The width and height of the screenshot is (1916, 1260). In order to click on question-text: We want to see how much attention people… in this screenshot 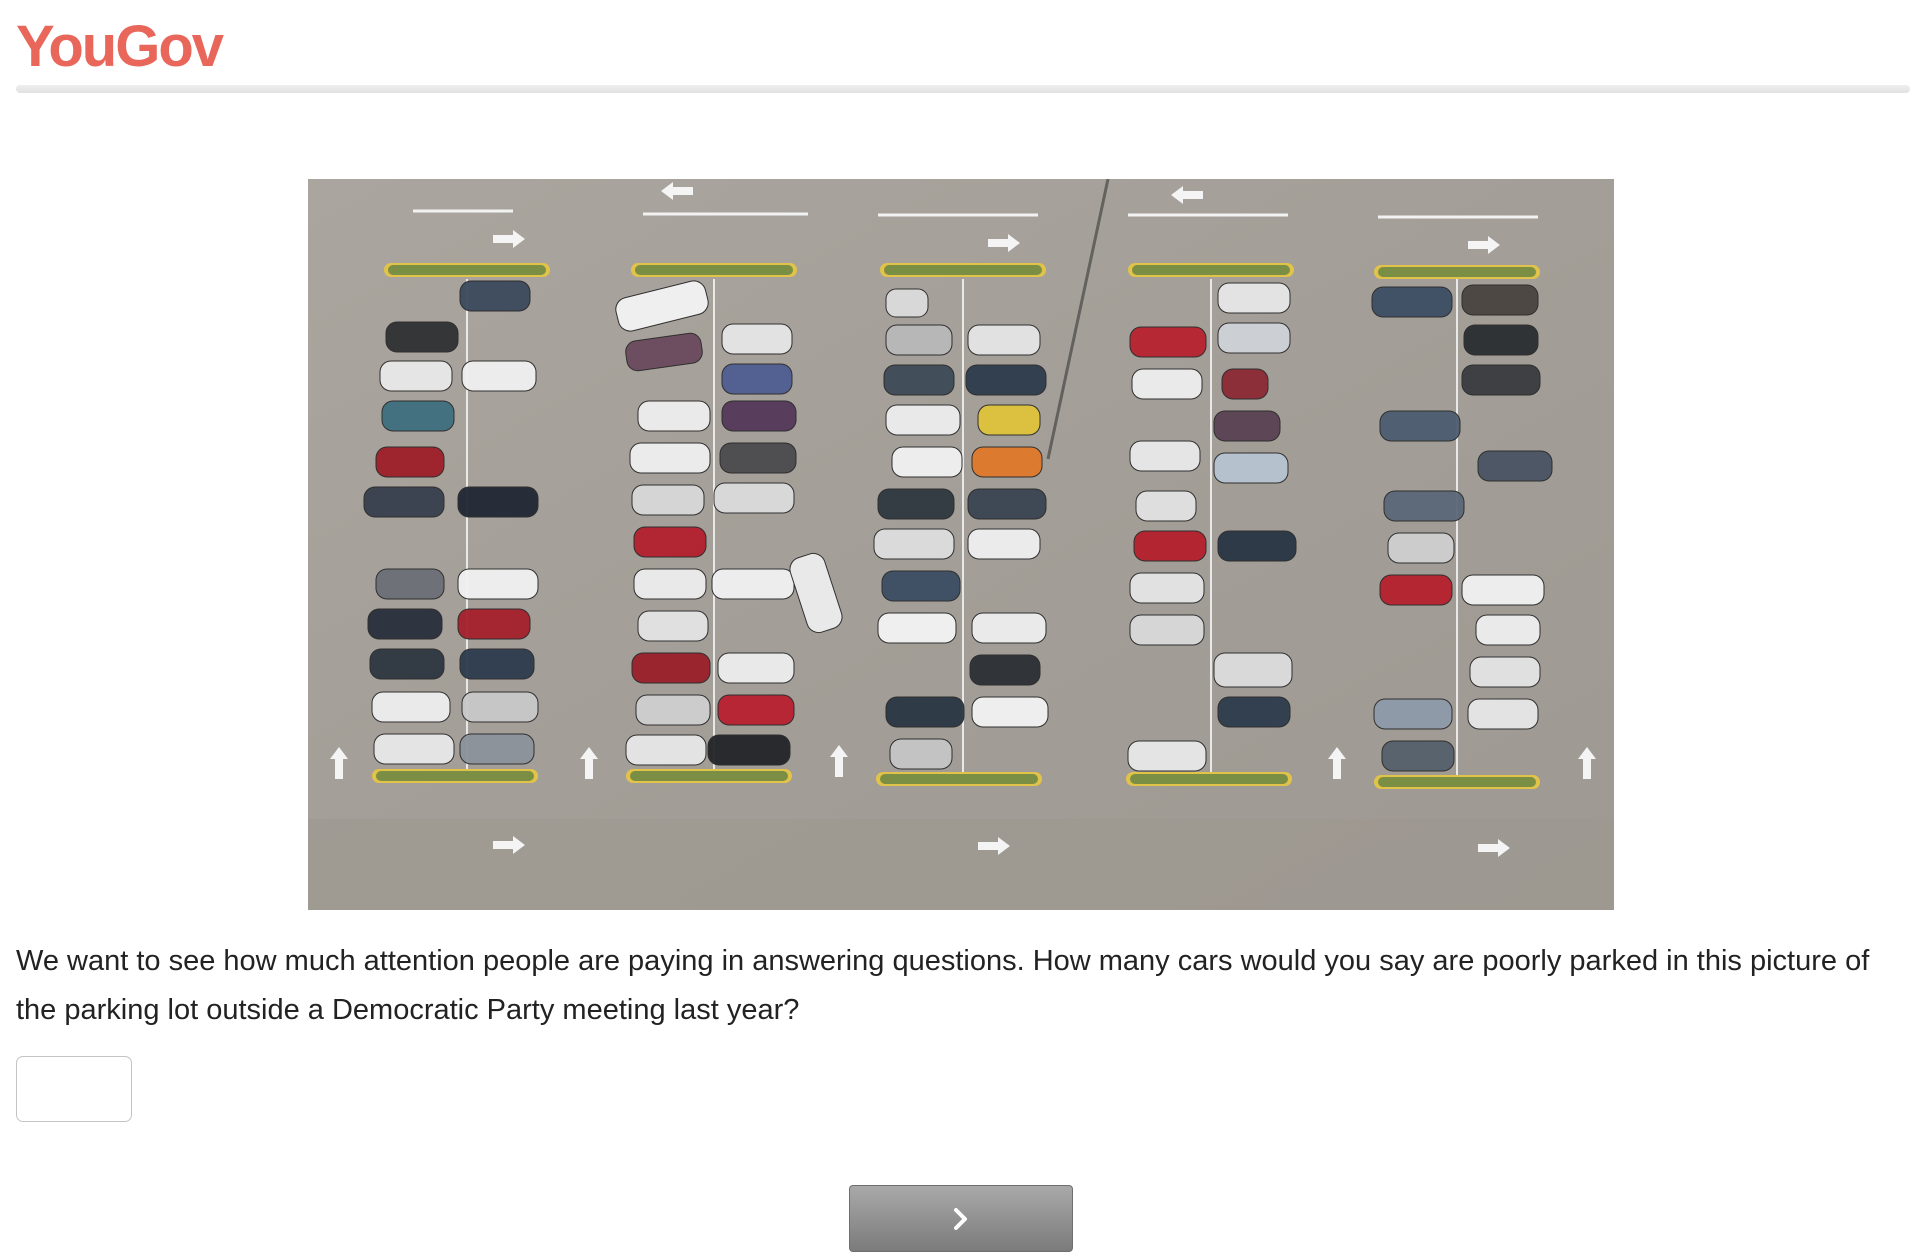, I will do `click(943, 985)`.